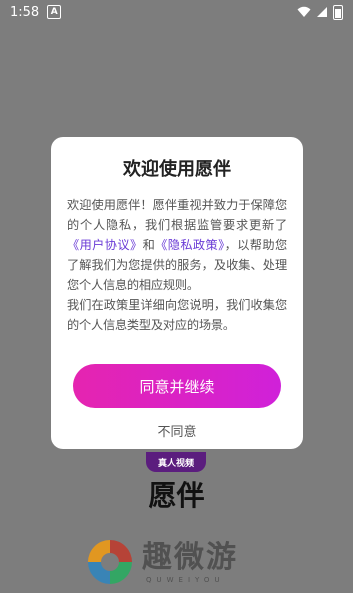 The height and width of the screenshot is (593, 353). I want to click on status-time: 1:58, so click(25, 12).